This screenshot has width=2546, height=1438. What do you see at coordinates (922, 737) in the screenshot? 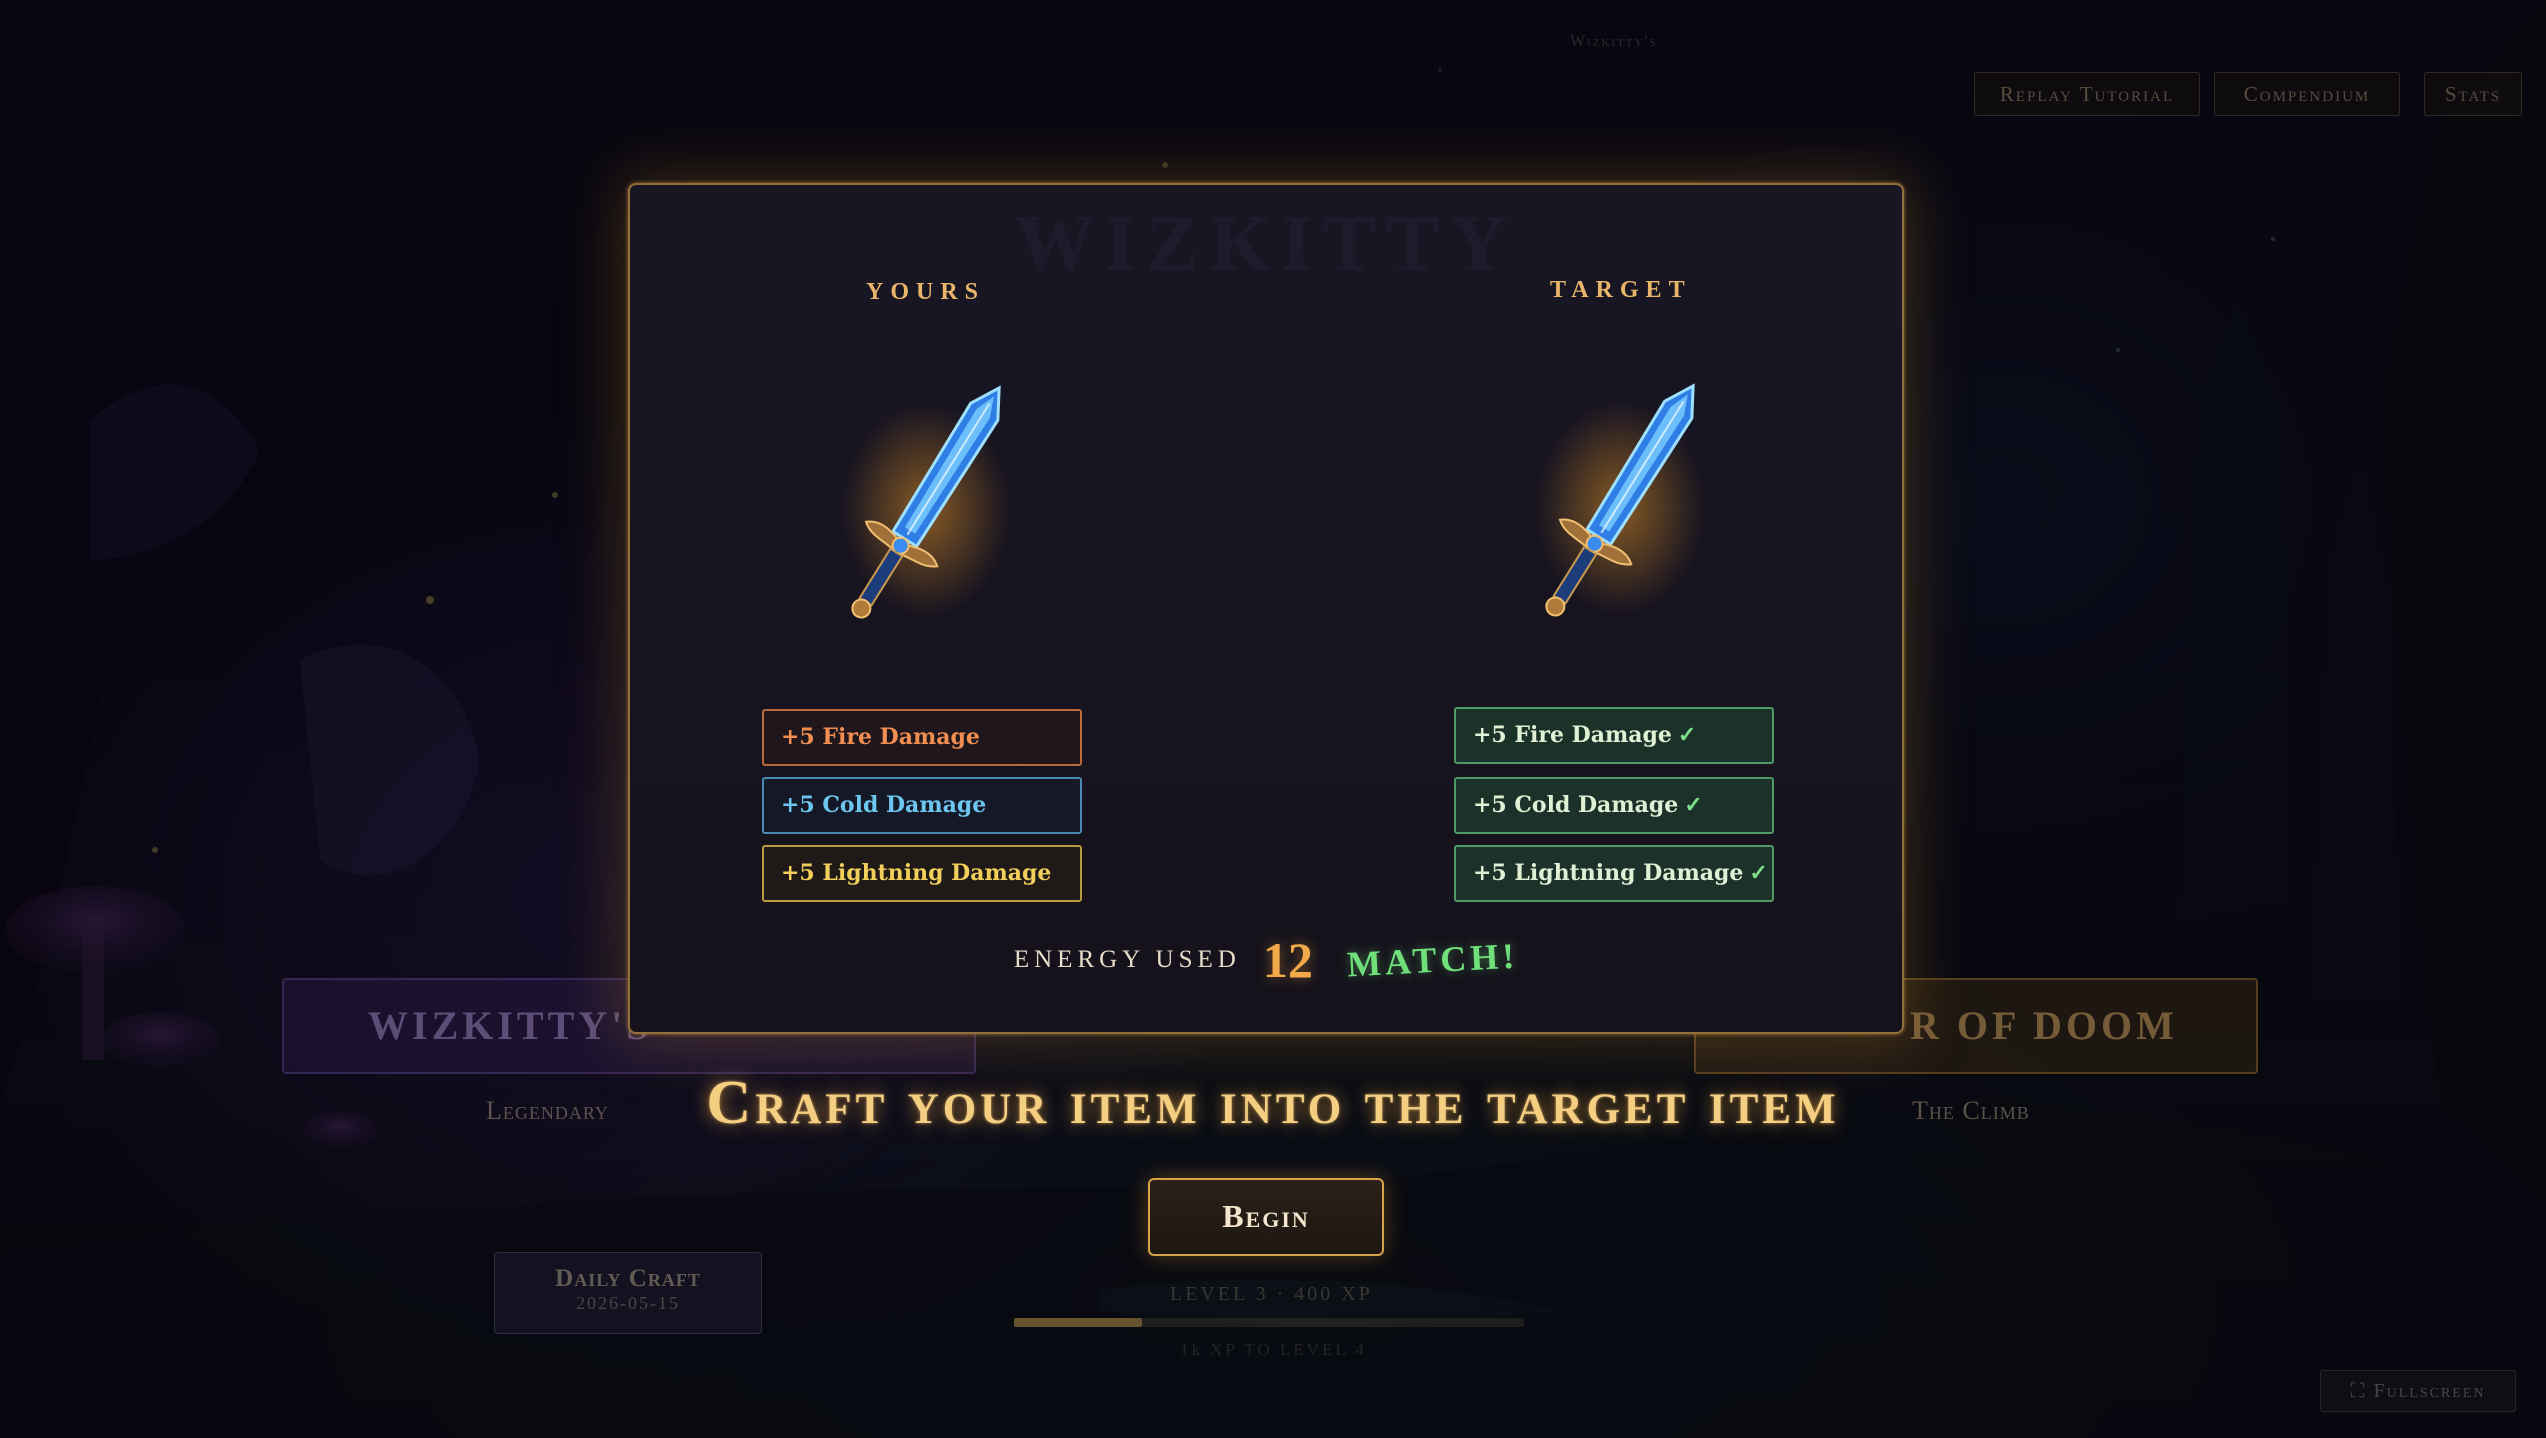
I see `yours-stat-fire: +5 Fire Damage` at bounding box center [922, 737].